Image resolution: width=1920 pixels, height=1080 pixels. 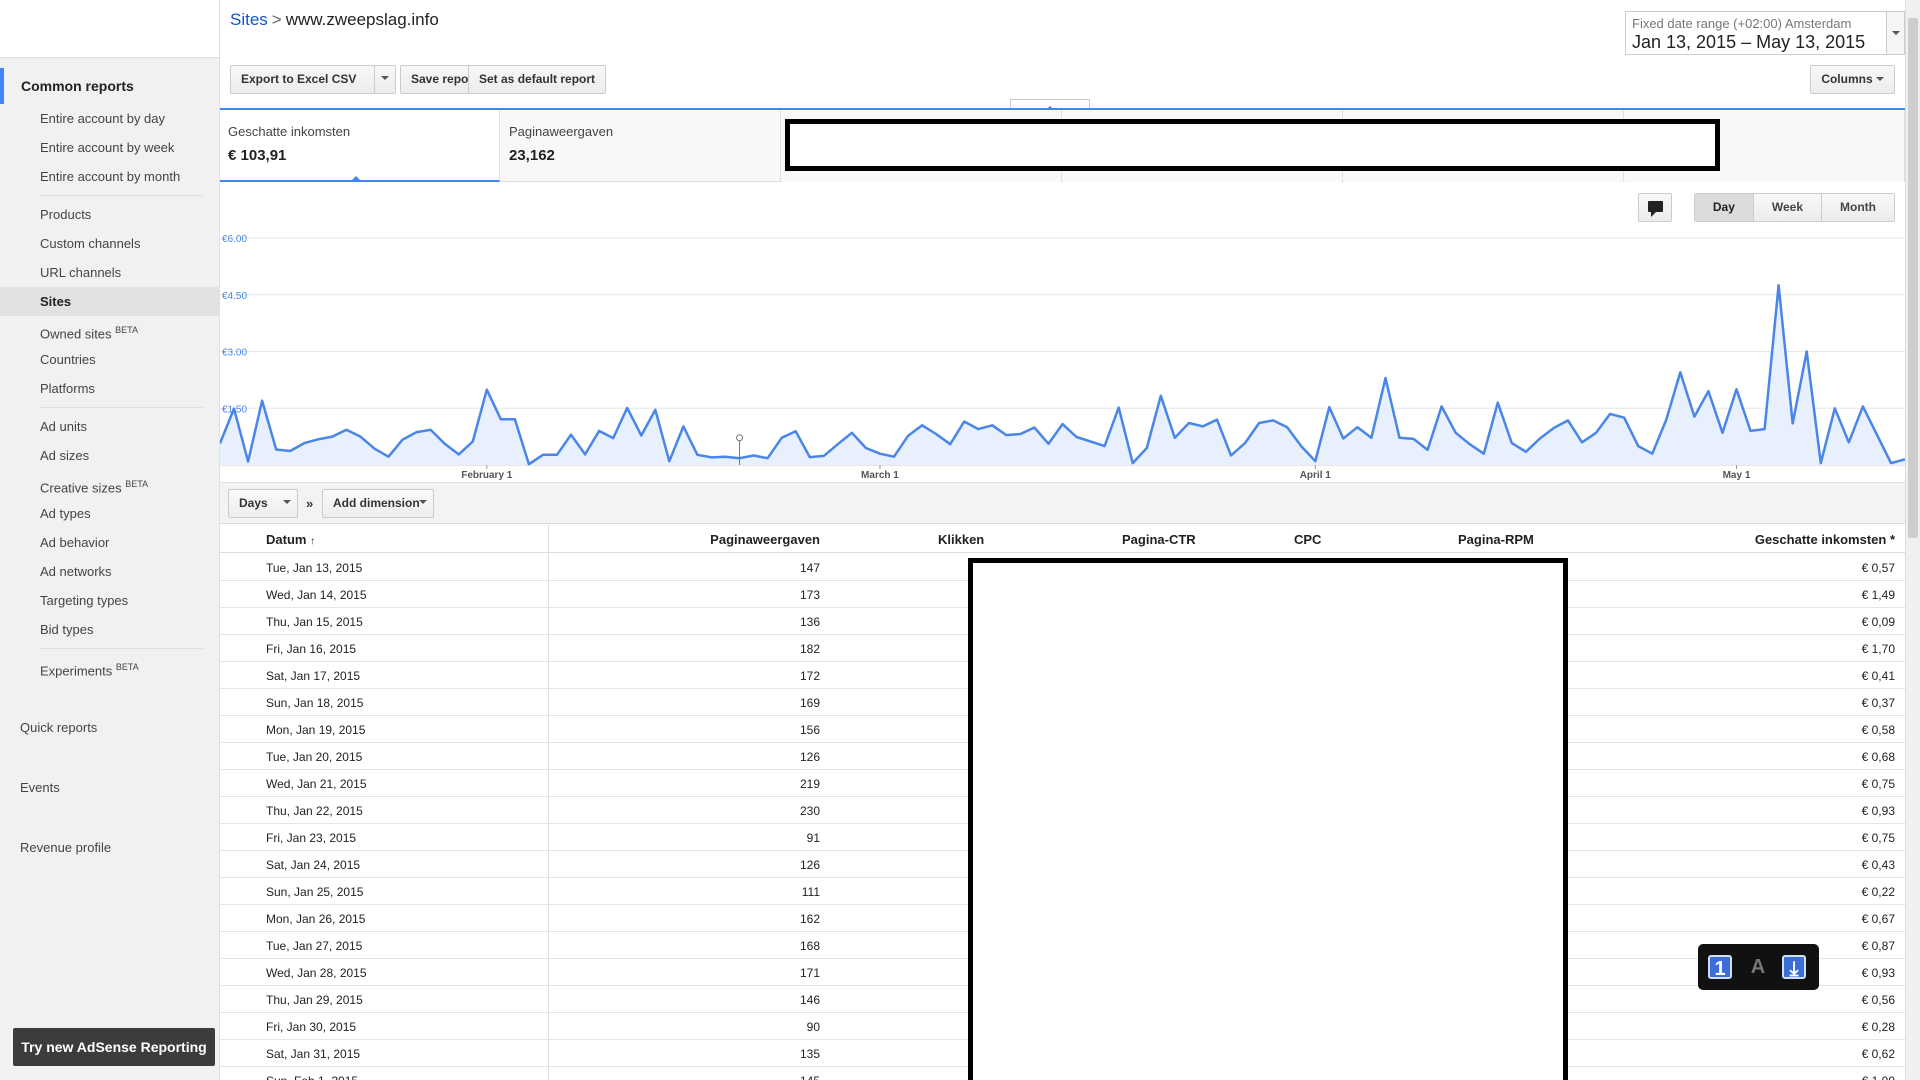 I want to click on sidebar-item-targeting-types: Targeting types, so click(x=109, y=600).